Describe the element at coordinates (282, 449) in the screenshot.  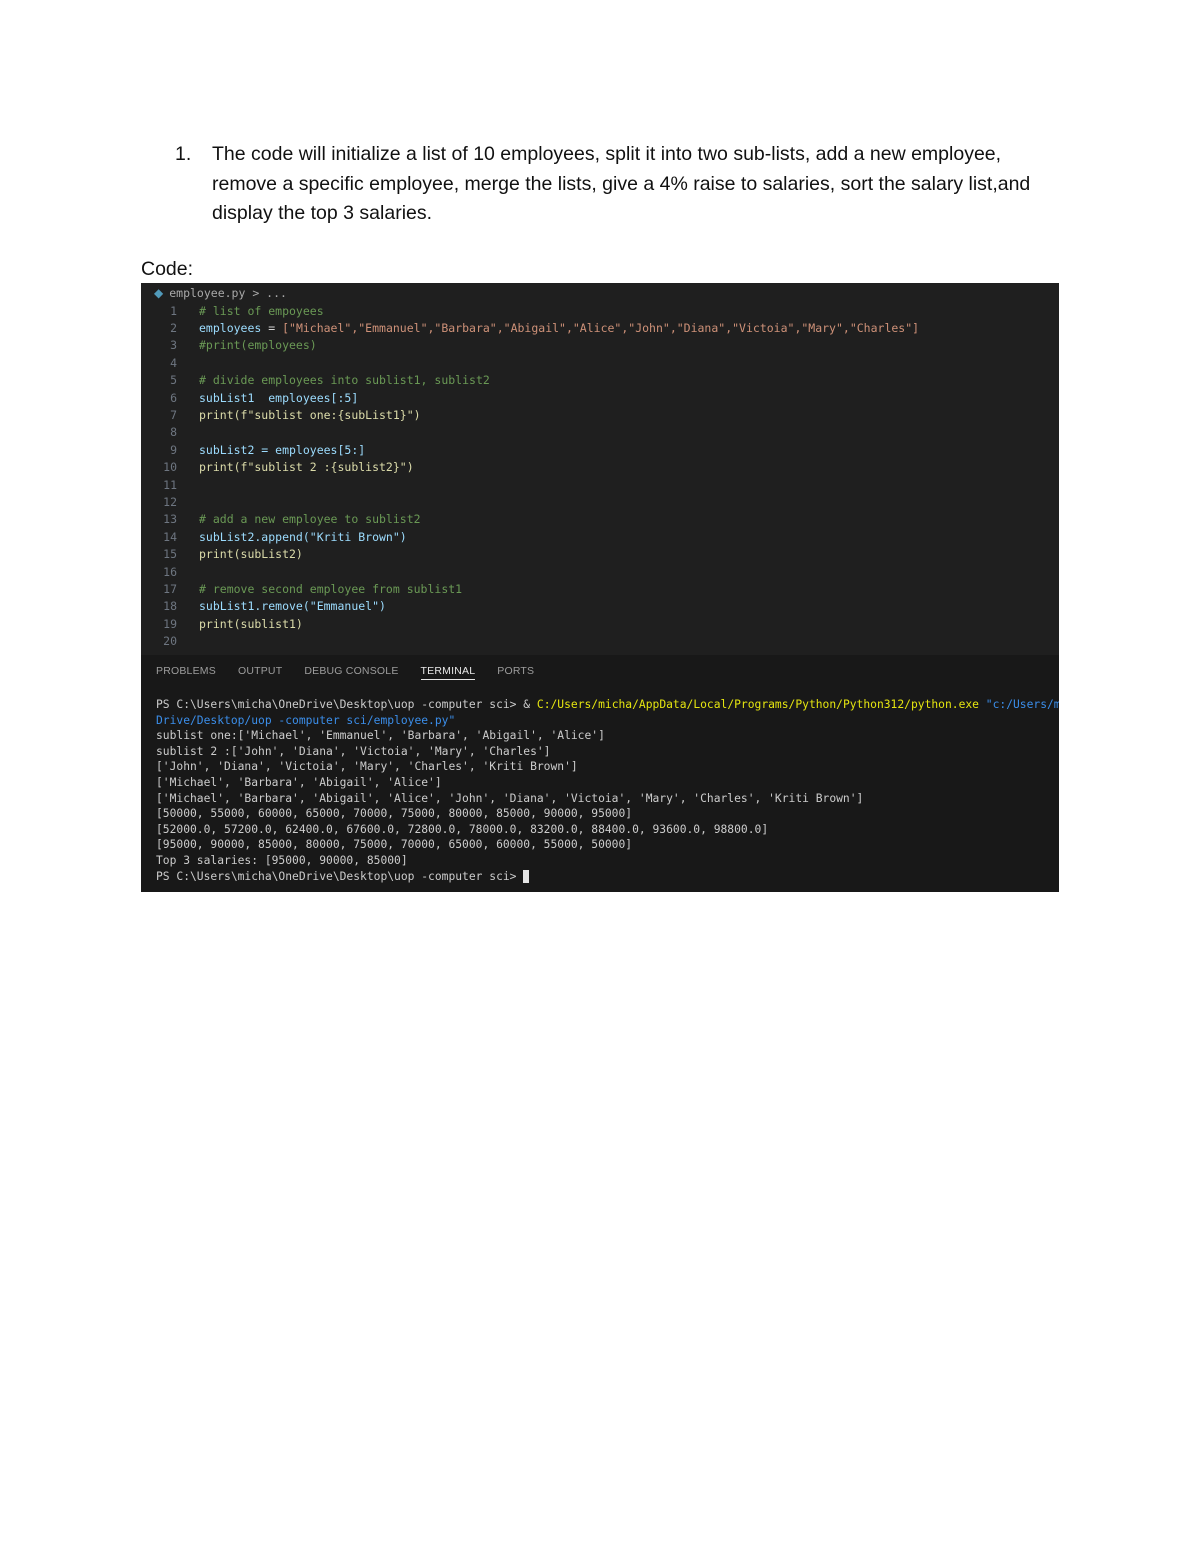
I see `code-statement: subList2 = employees[5:]` at that location.